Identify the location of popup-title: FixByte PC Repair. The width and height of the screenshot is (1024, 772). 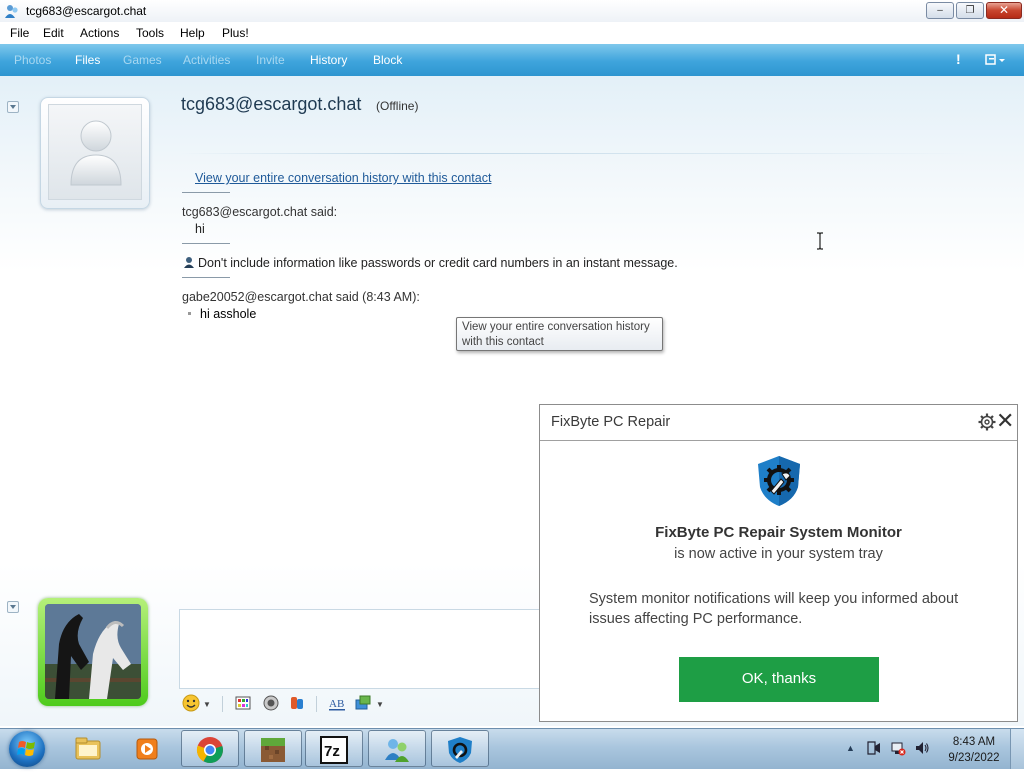
(611, 422).